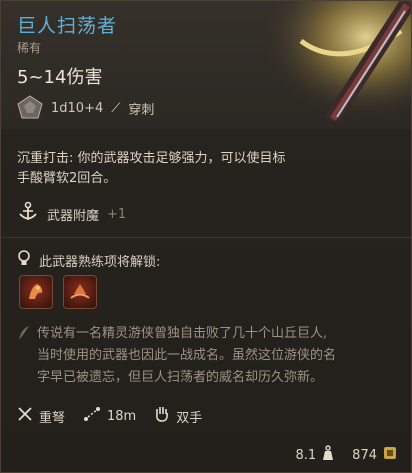 The height and width of the screenshot is (473, 412). I want to click on passive-line-1: 沉重打击: 你的武器攻击足够强力，可以使目标, so click(151, 158).